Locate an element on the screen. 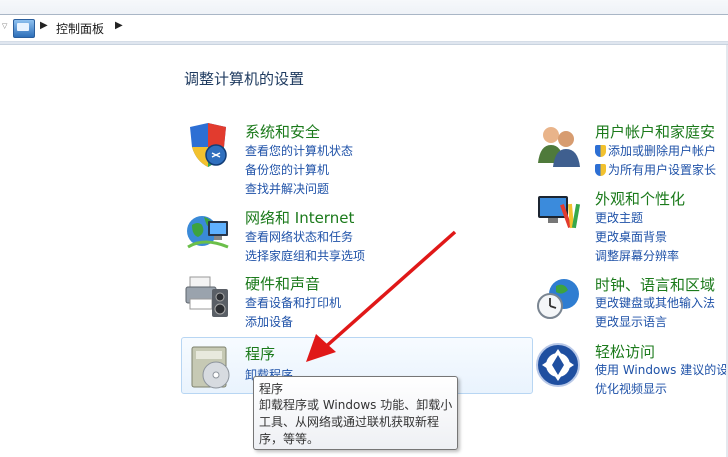 This screenshot has height=457, width=728. monitor-palette-icon is located at coordinates (559, 212).